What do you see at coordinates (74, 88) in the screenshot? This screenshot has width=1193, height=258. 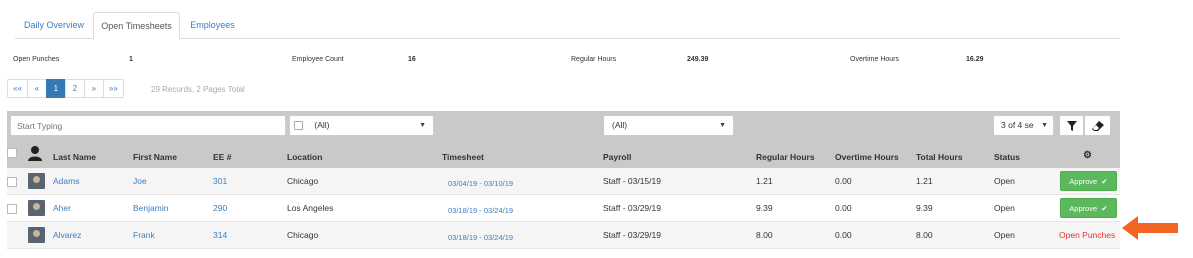 I see `page-2-button: 2` at bounding box center [74, 88].